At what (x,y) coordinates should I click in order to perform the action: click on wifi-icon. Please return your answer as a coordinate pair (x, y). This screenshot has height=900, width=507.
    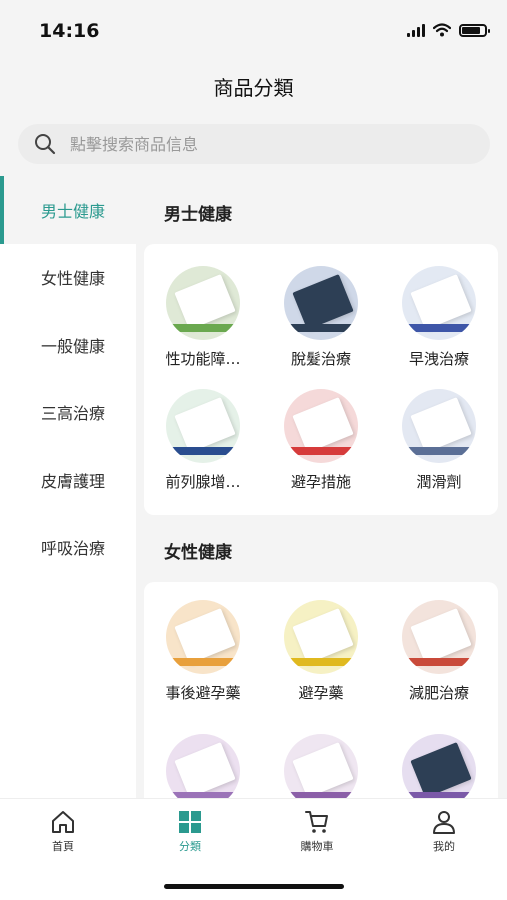
    Looking at the image, I should click on (442, 30).